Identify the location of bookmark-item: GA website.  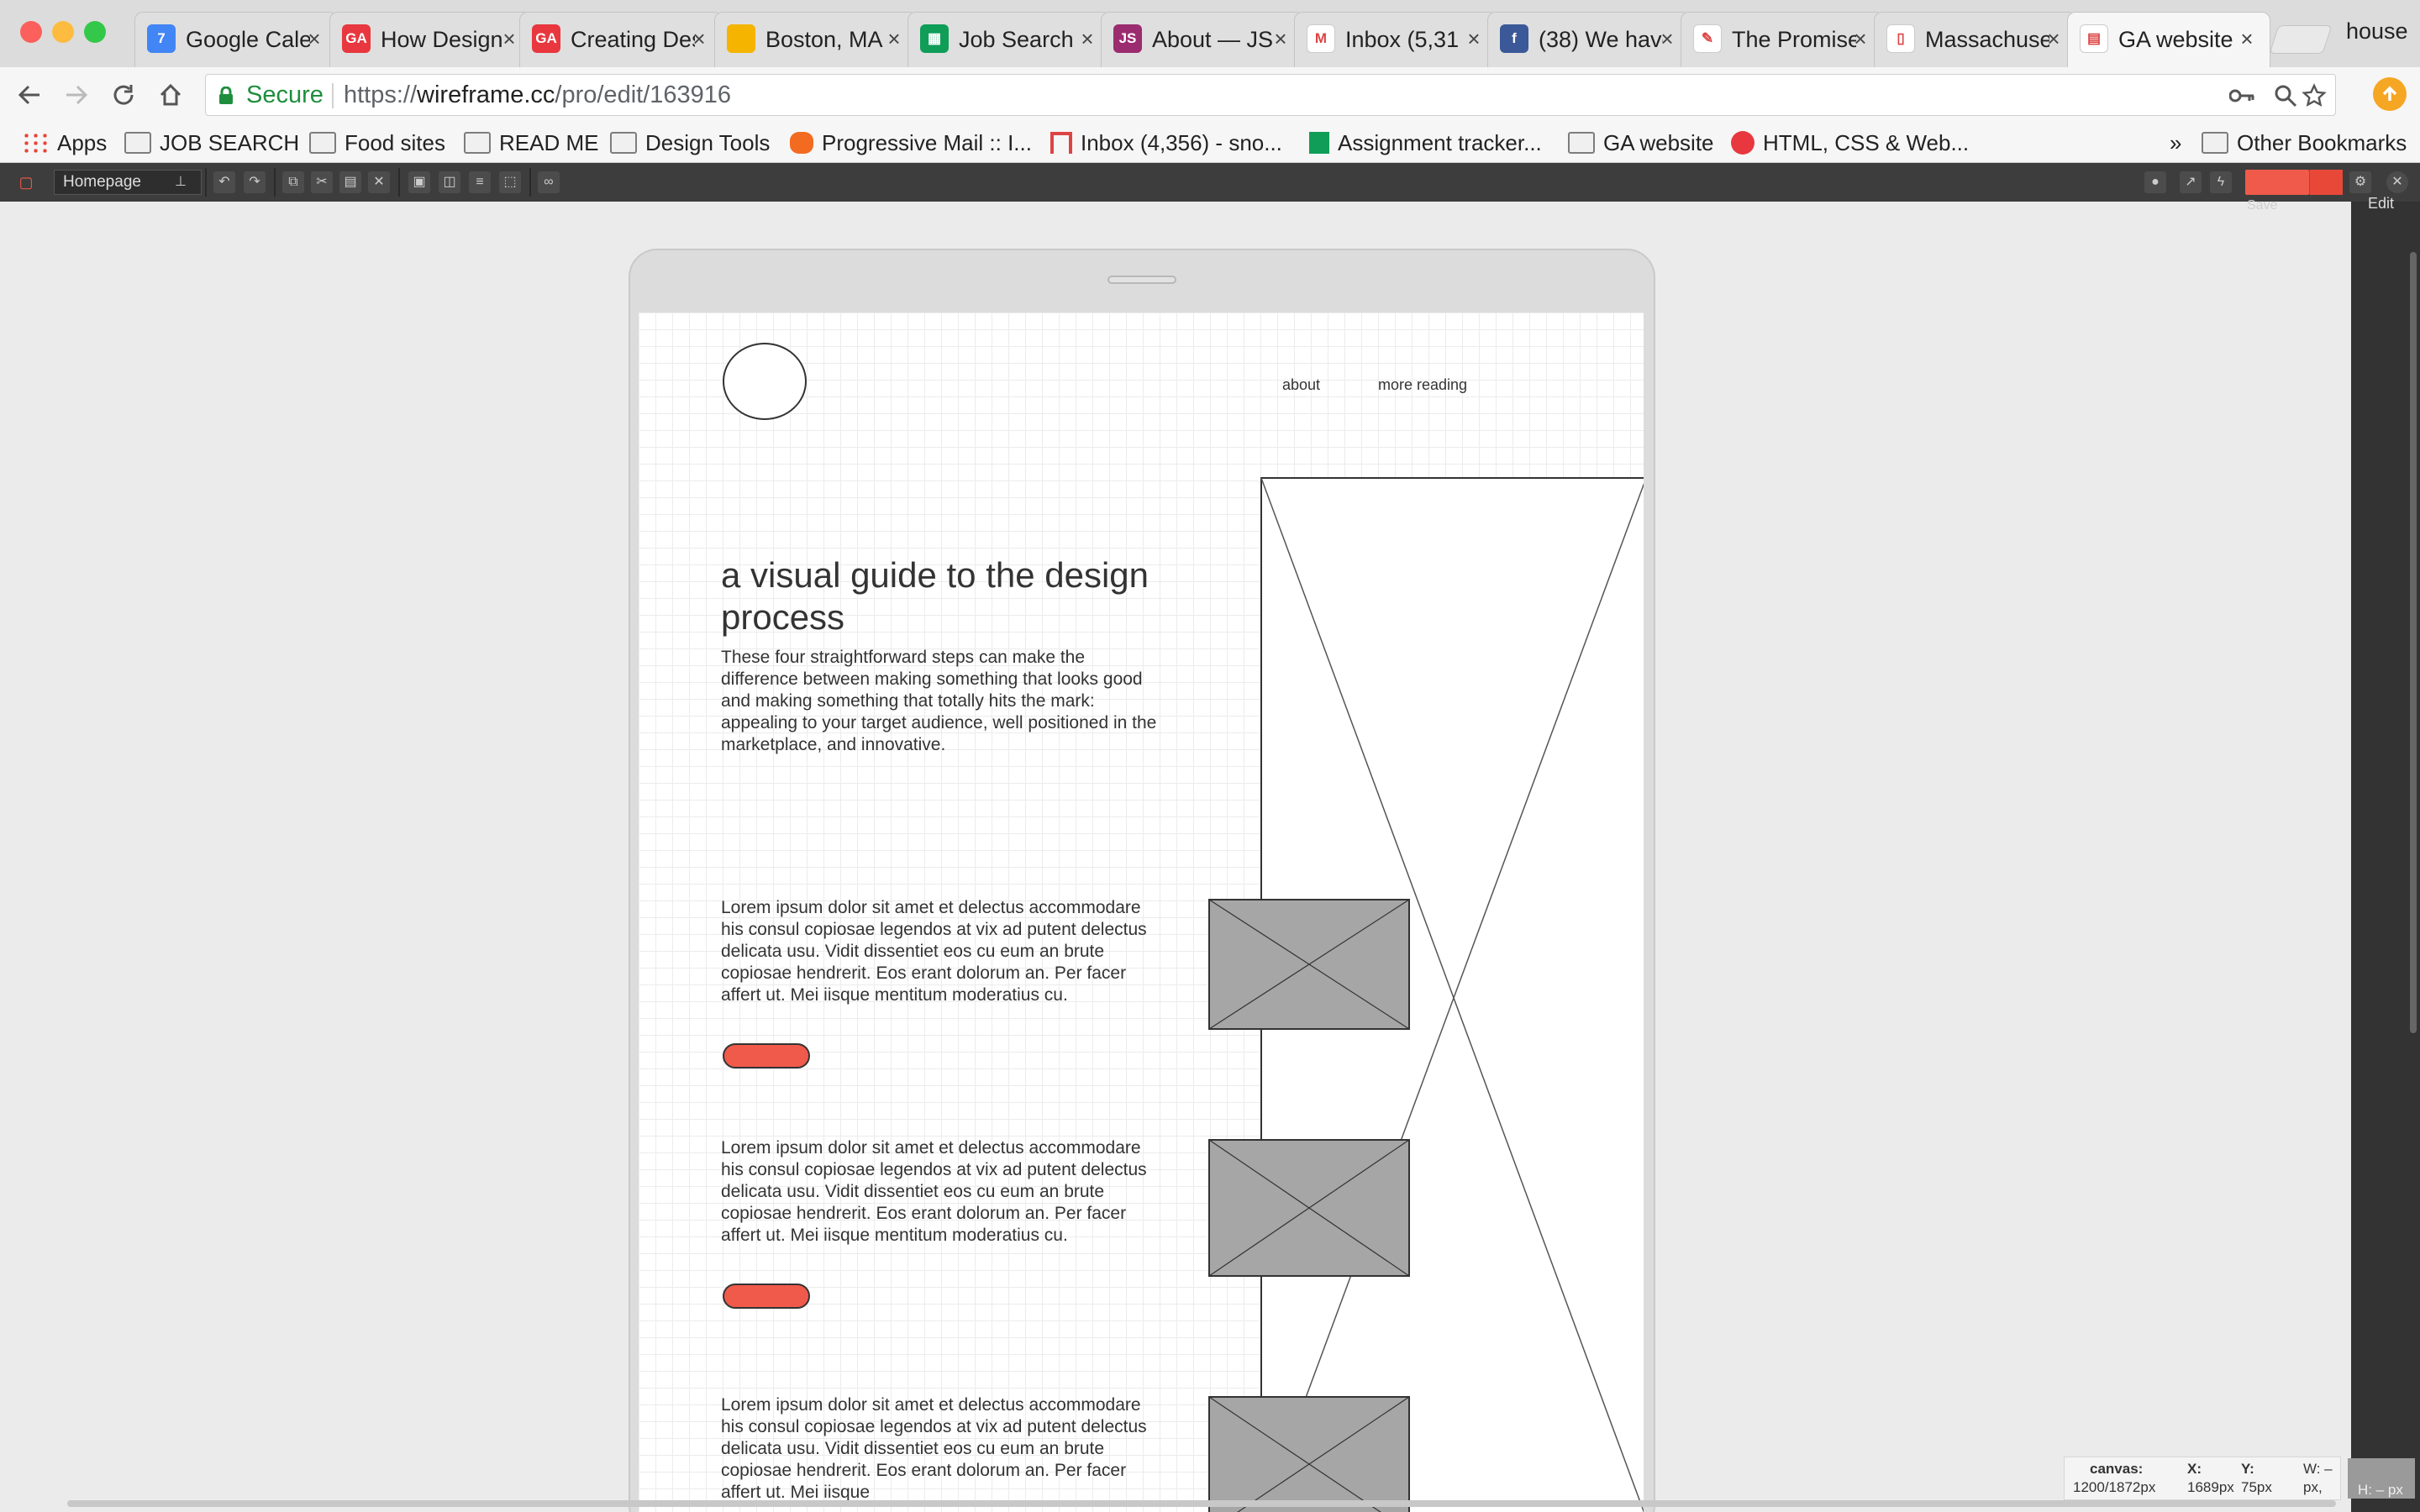
(1641, 143).